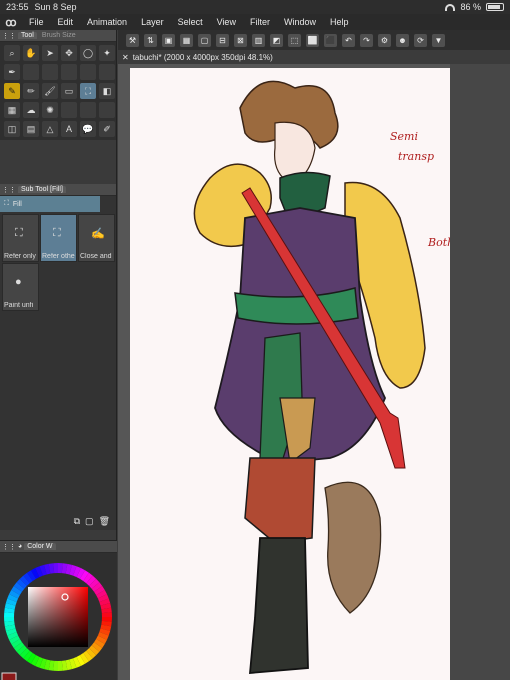 The width and height of the screenshot is (510, 680). What do you see at coordinates (50, 204) in the screenshot?
I see `subtool-group-fill: ⛶ Fill` at bounding box center [50, 204].